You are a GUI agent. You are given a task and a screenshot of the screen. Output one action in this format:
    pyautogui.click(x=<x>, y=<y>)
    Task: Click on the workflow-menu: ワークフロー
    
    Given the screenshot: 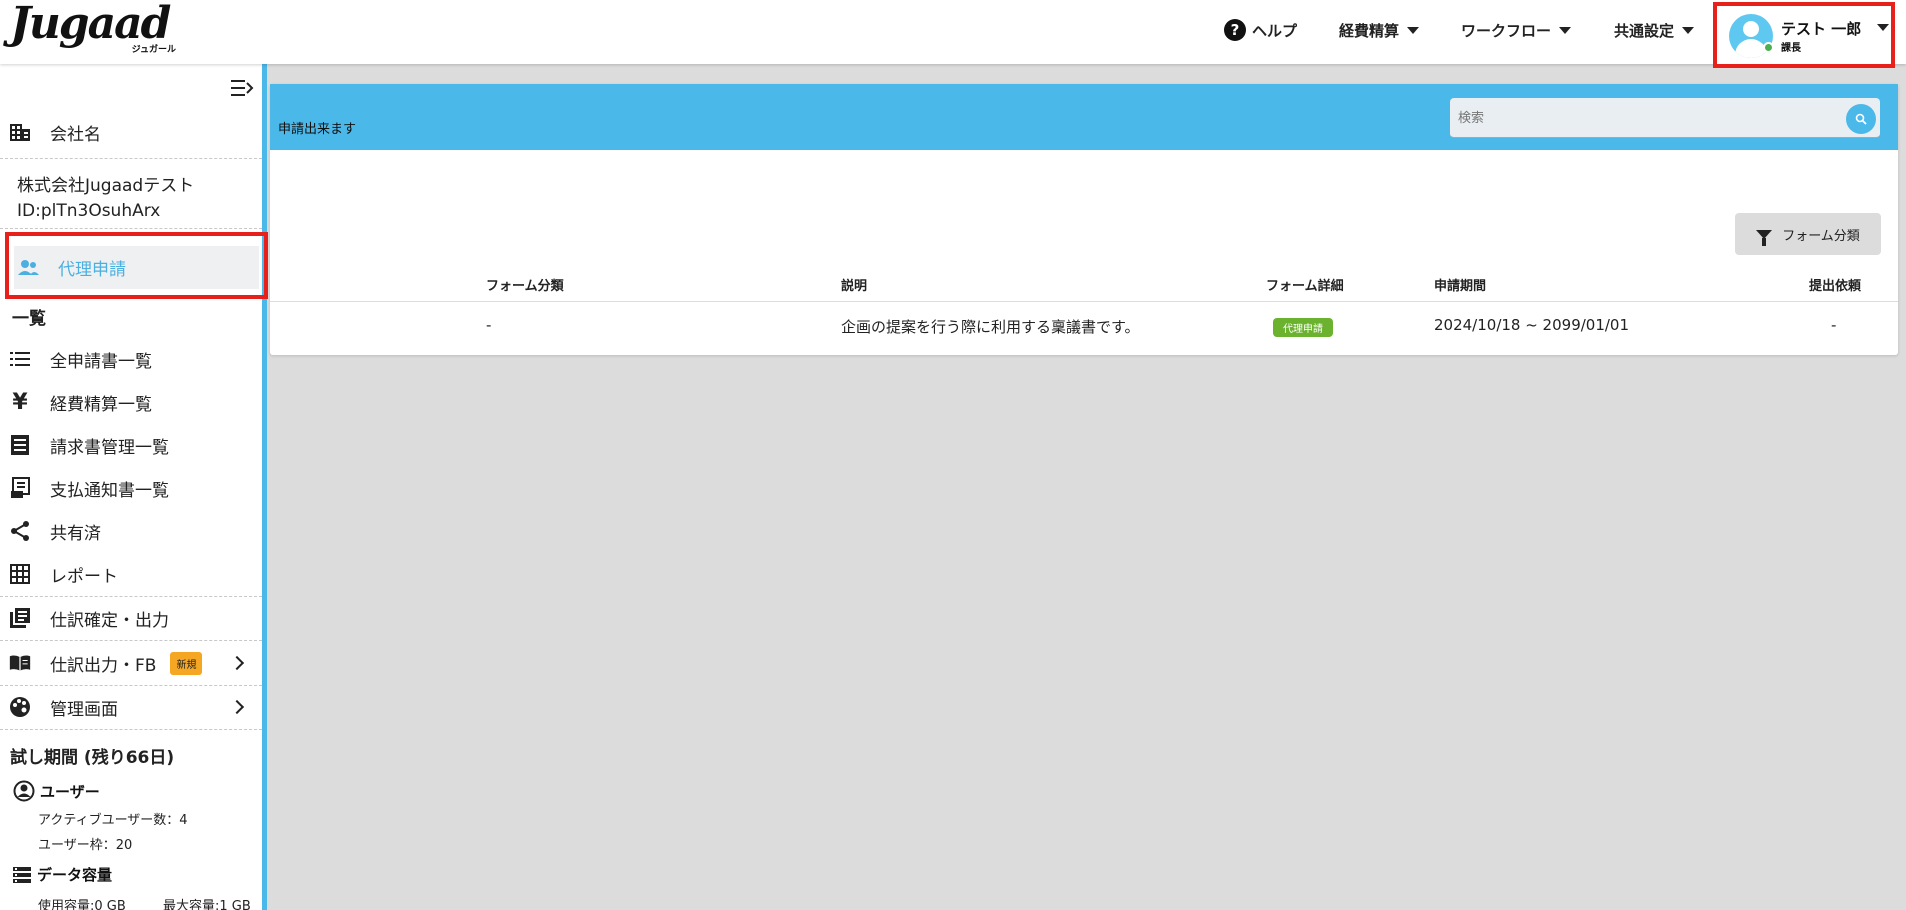 What is the action you would take?
    pyautogui.click(x=1516, y=30)
    